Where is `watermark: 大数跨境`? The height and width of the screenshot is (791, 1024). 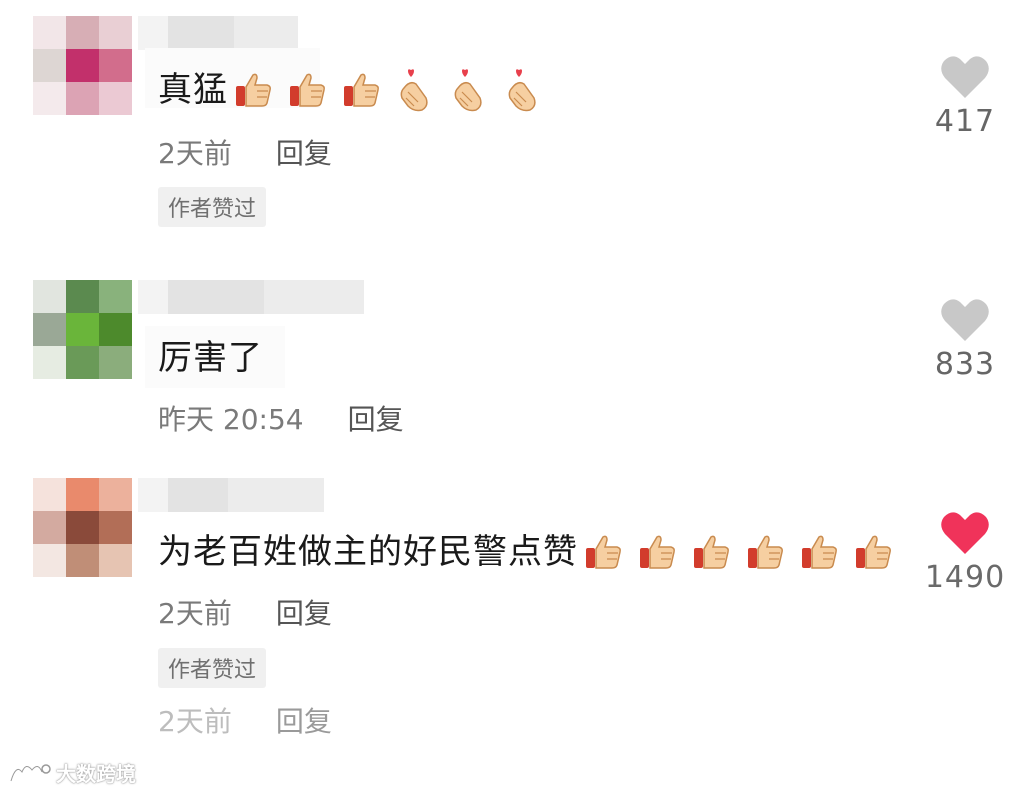 watermark: 大数跨境 is located at coordinates (72, 772).